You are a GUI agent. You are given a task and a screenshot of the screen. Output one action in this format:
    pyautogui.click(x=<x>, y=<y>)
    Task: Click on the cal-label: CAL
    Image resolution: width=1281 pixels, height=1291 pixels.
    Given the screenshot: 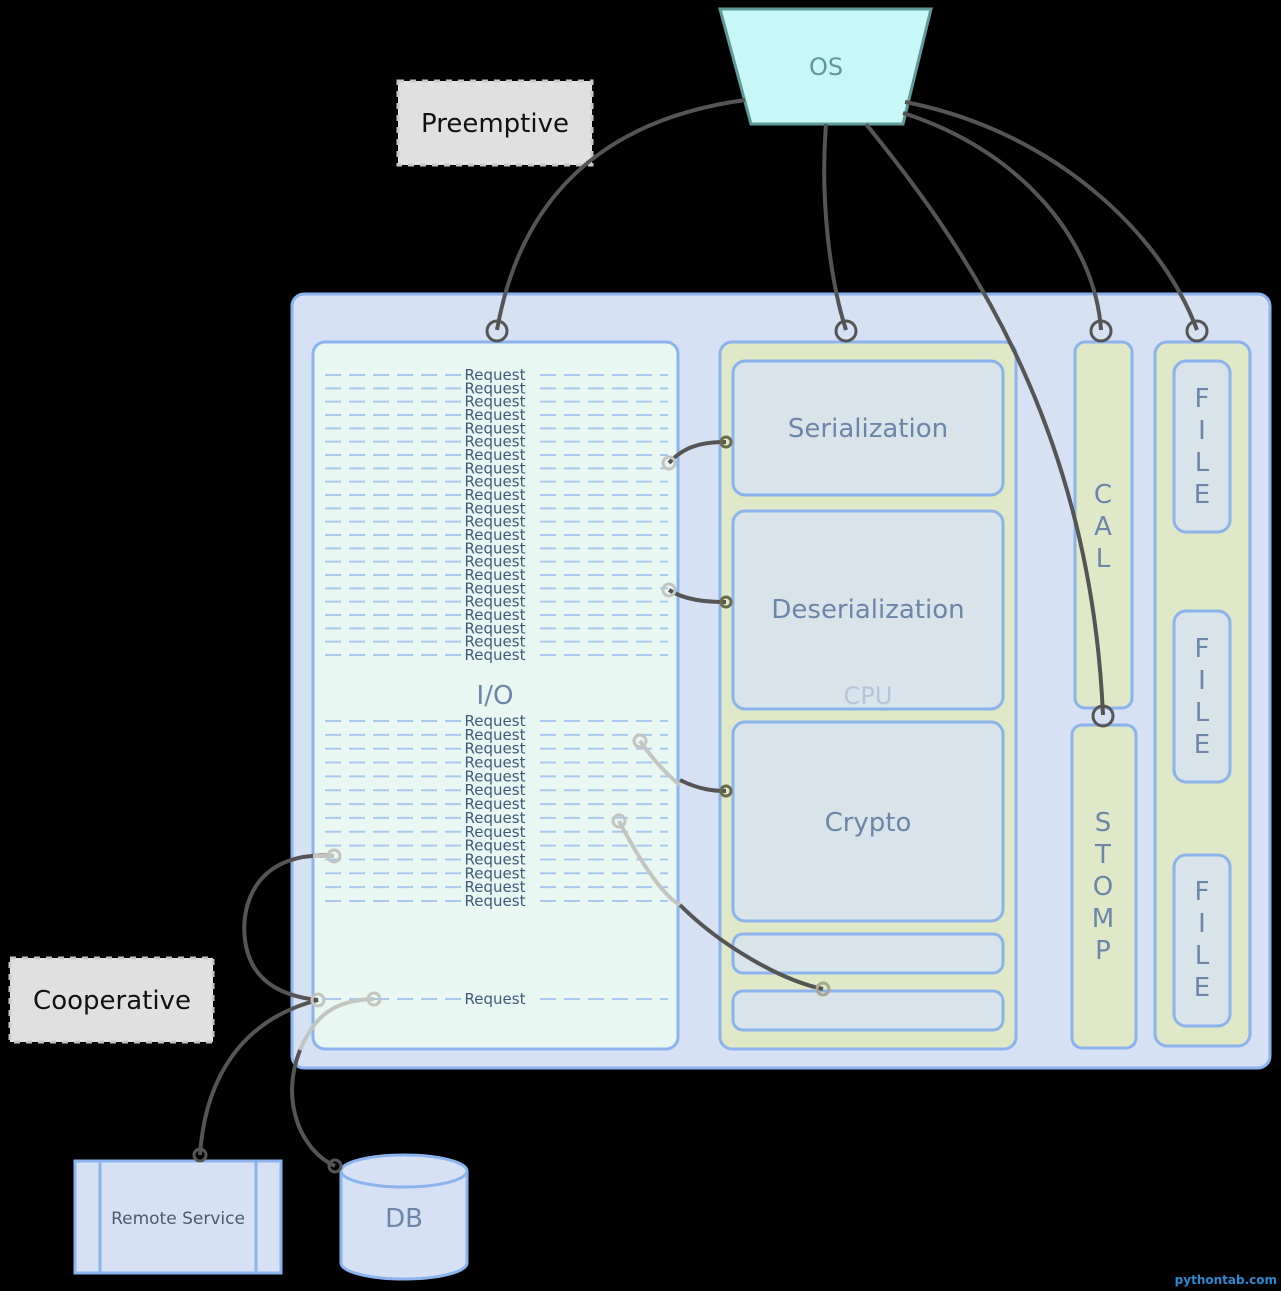 What is the action you would take?
    pyautogui.click(x=1103, y=527)
    